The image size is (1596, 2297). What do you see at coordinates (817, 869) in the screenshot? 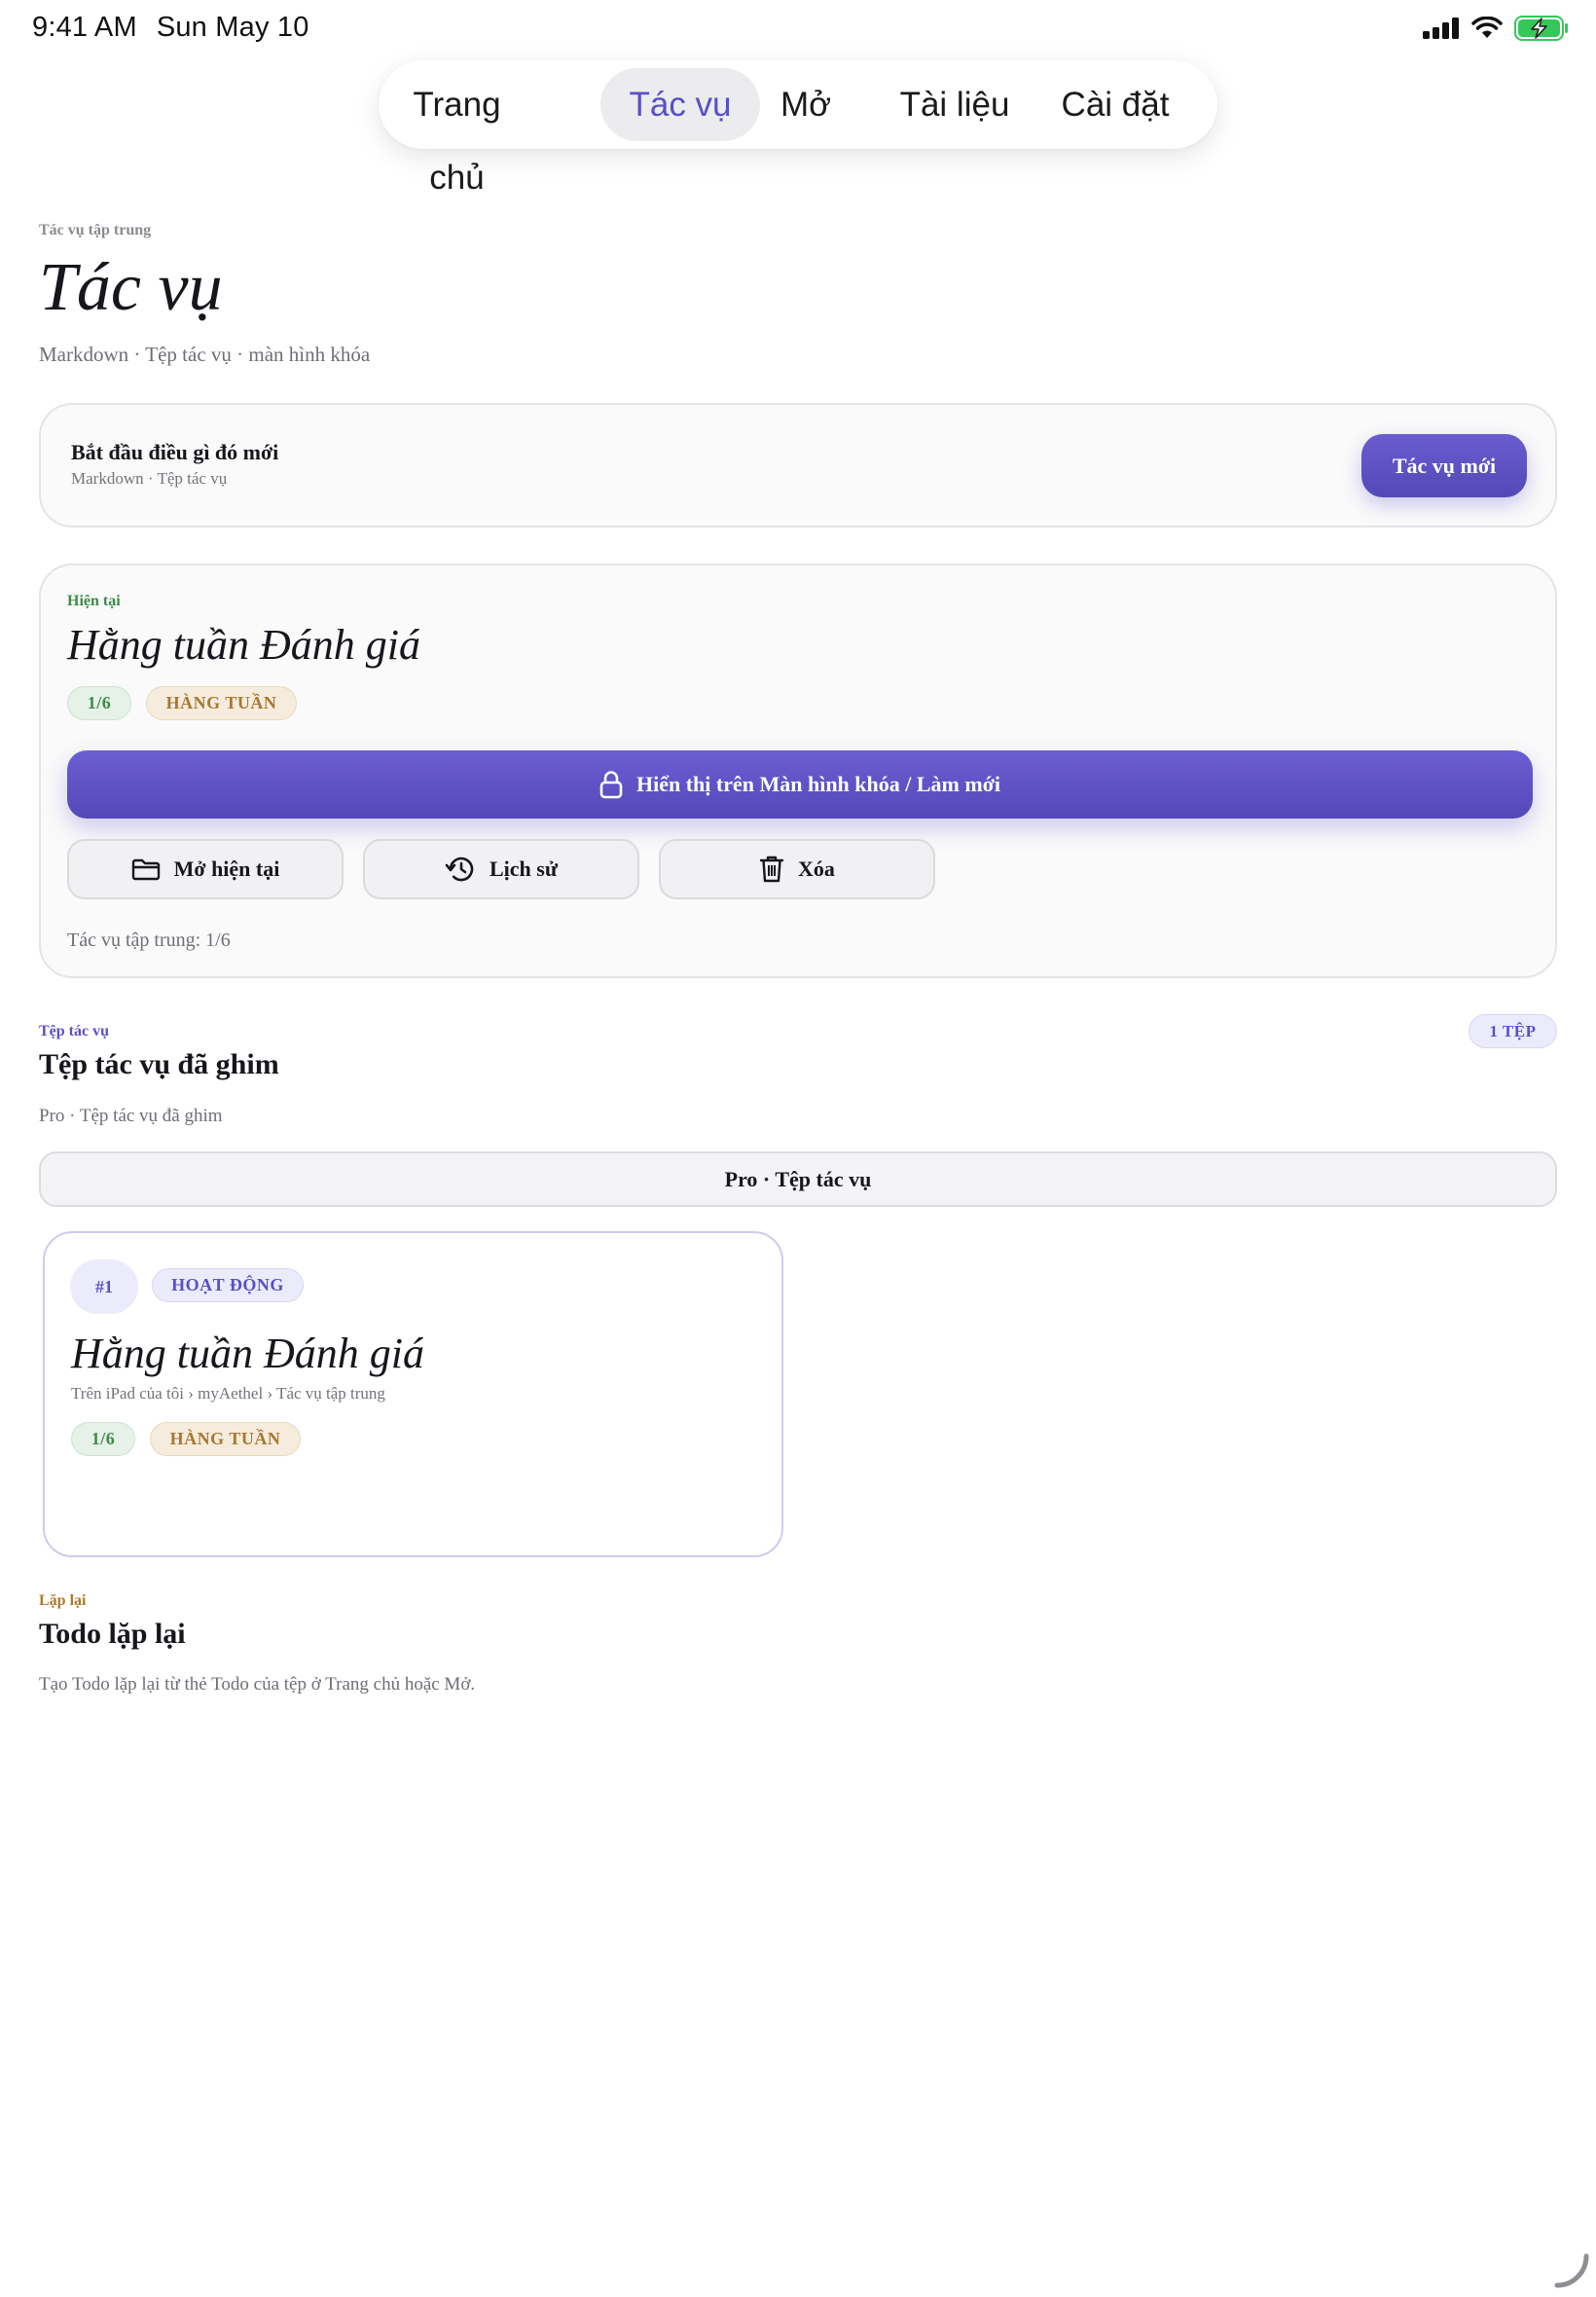
I see `delete-label: Xóa` at bounding box center [817, 869].